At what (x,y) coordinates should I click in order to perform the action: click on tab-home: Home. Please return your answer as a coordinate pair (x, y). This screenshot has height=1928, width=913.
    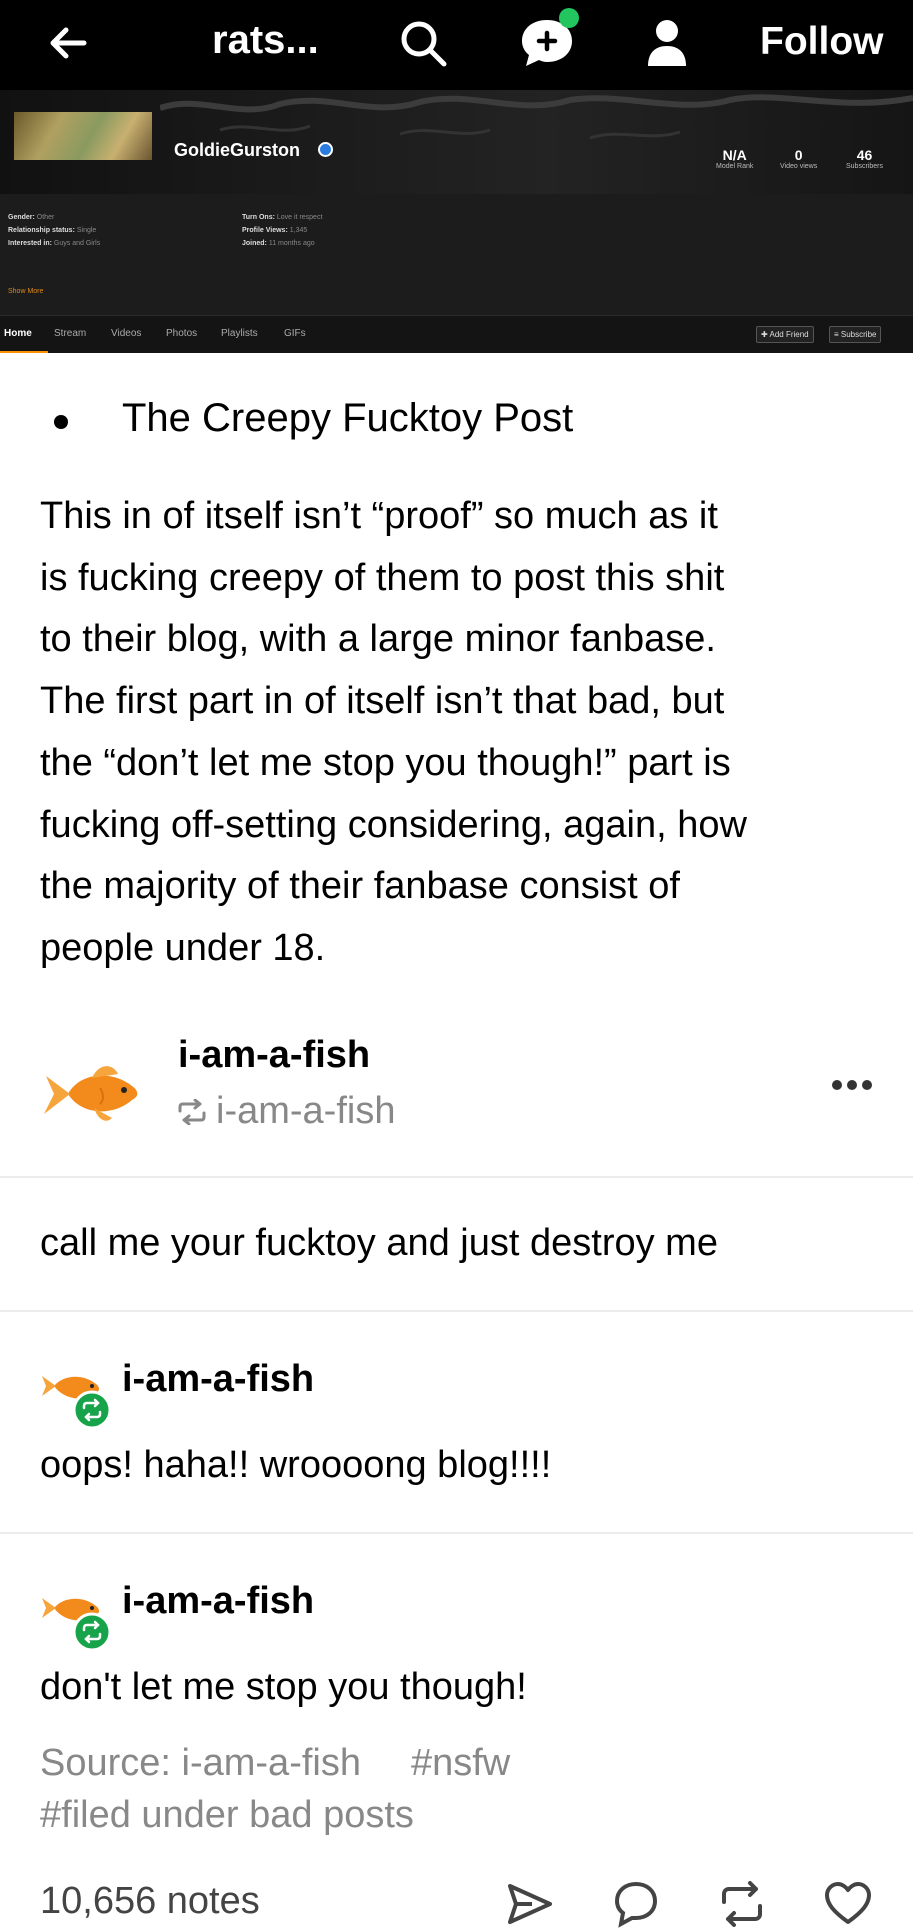
    Looking at the image, I should click on (18, 333).